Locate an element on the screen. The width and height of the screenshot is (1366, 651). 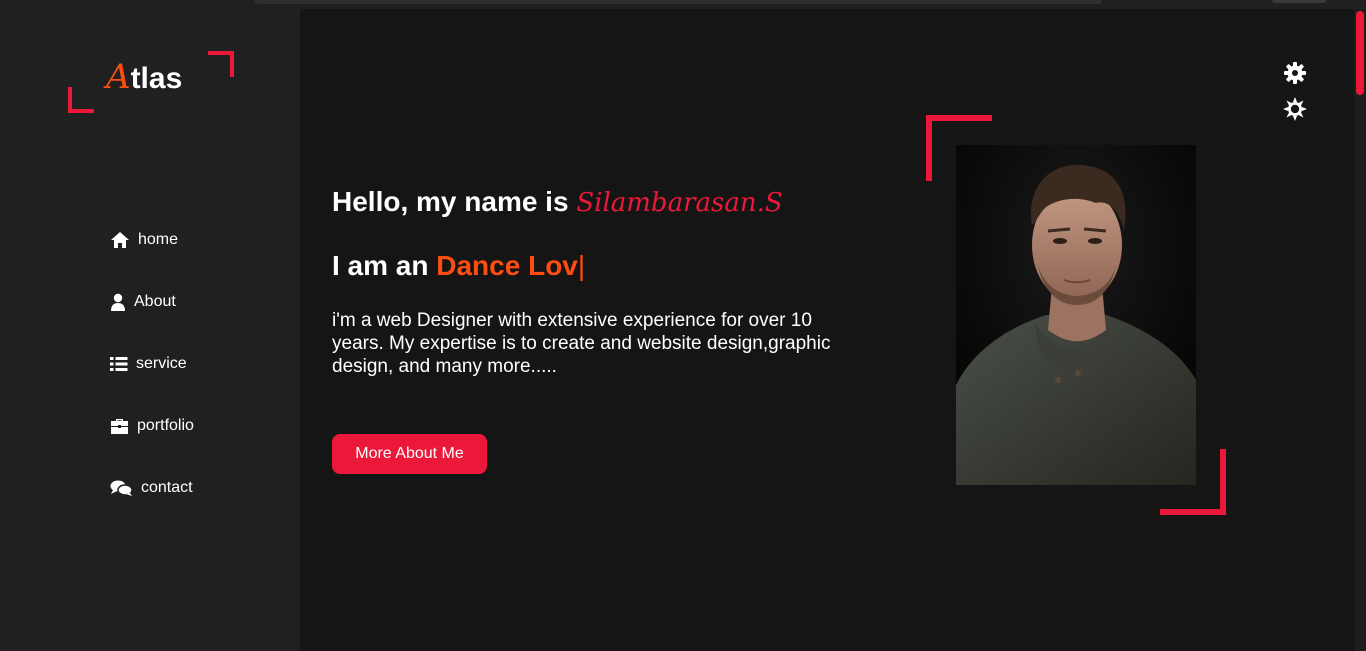
address-bar is located at coordinates (678, 2).